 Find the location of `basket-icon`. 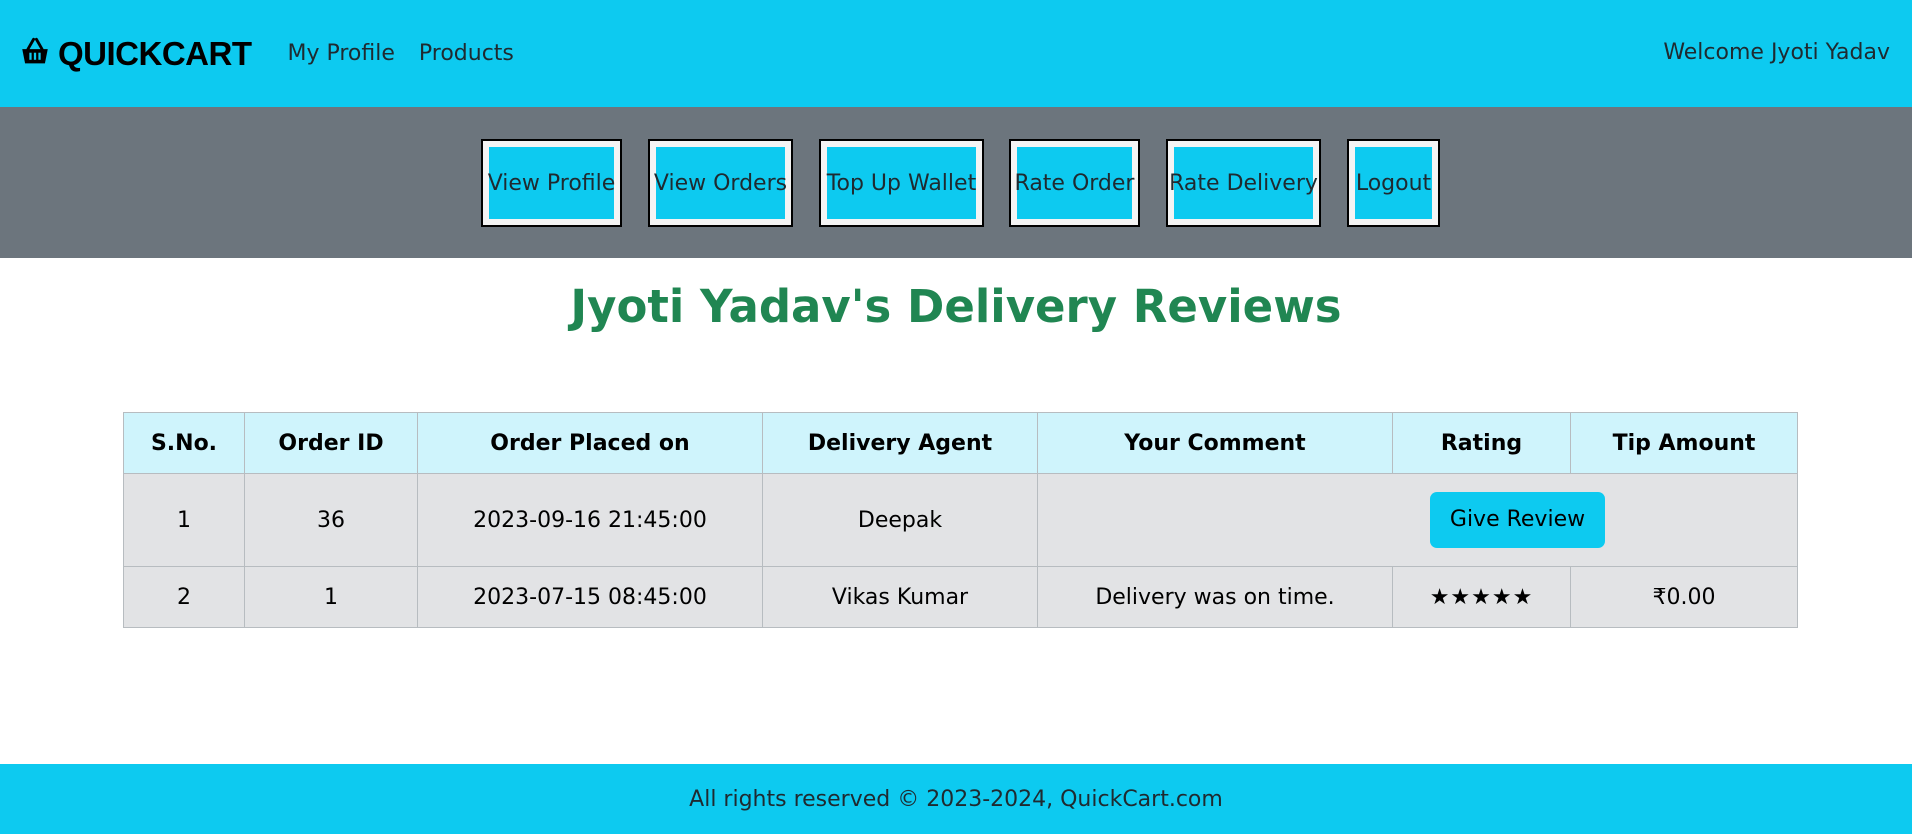

basket-icon is located at coordinates (35, 54).